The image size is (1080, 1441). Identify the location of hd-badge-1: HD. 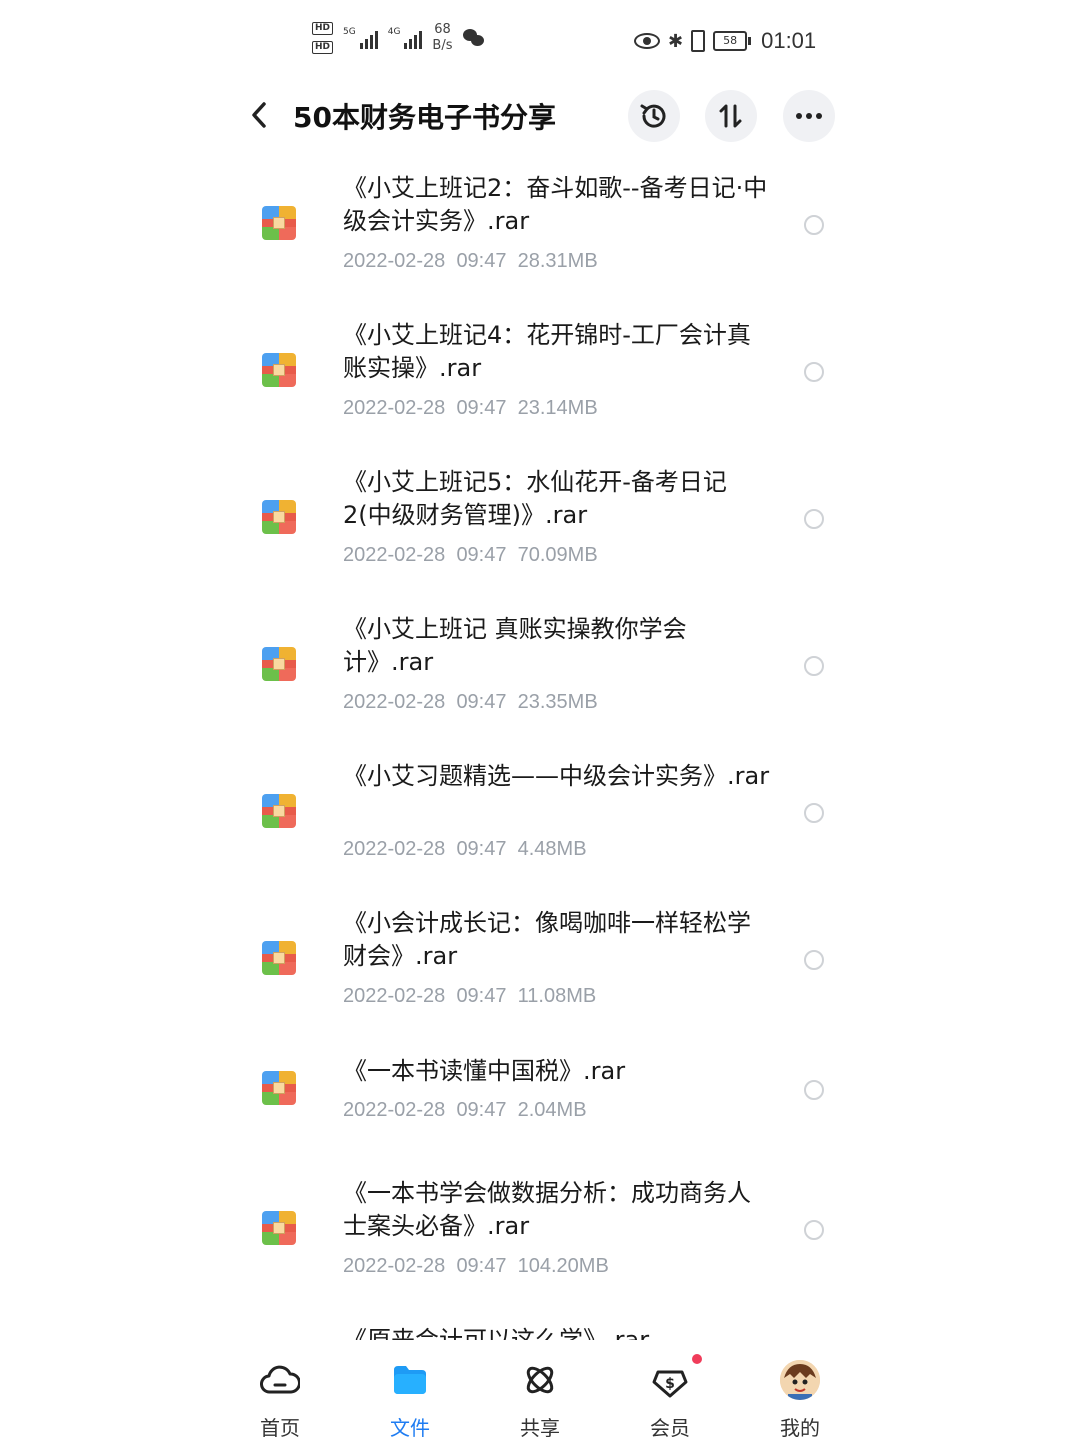
(323, 28).